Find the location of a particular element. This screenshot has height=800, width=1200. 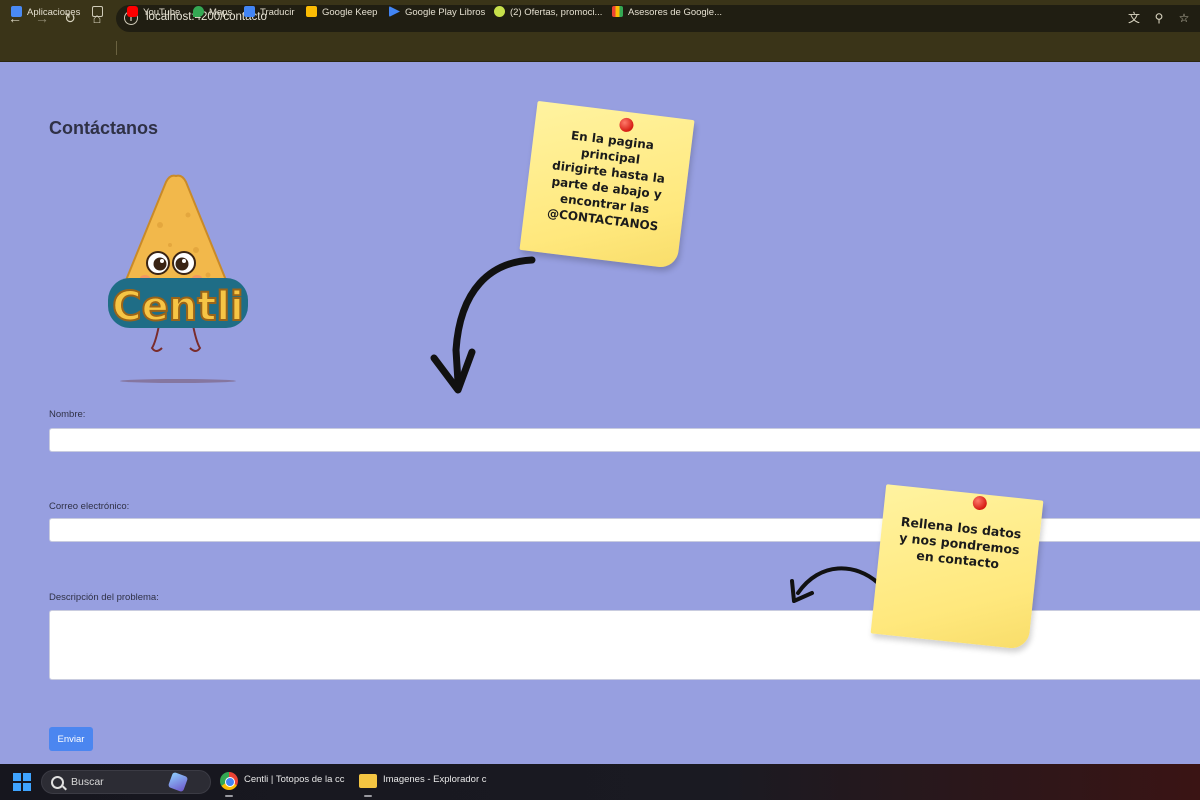

submit-button: Enviar is located at coordinates (71, 739).